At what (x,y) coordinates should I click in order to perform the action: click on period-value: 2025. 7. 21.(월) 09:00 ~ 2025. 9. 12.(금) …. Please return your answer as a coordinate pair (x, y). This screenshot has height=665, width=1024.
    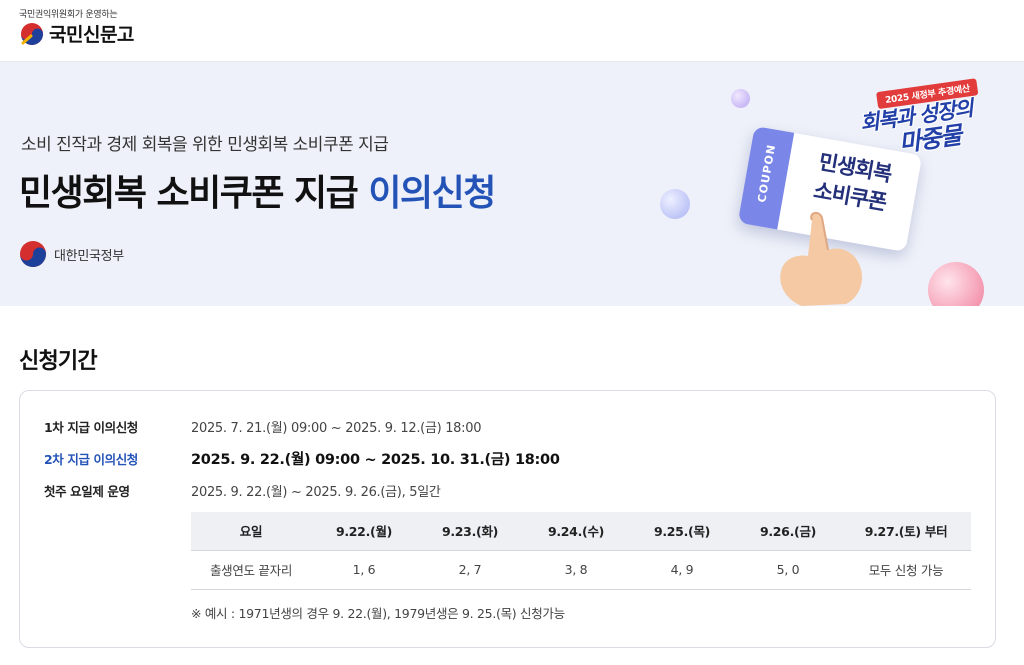
    Looking at the image, I should click on (336, 428).